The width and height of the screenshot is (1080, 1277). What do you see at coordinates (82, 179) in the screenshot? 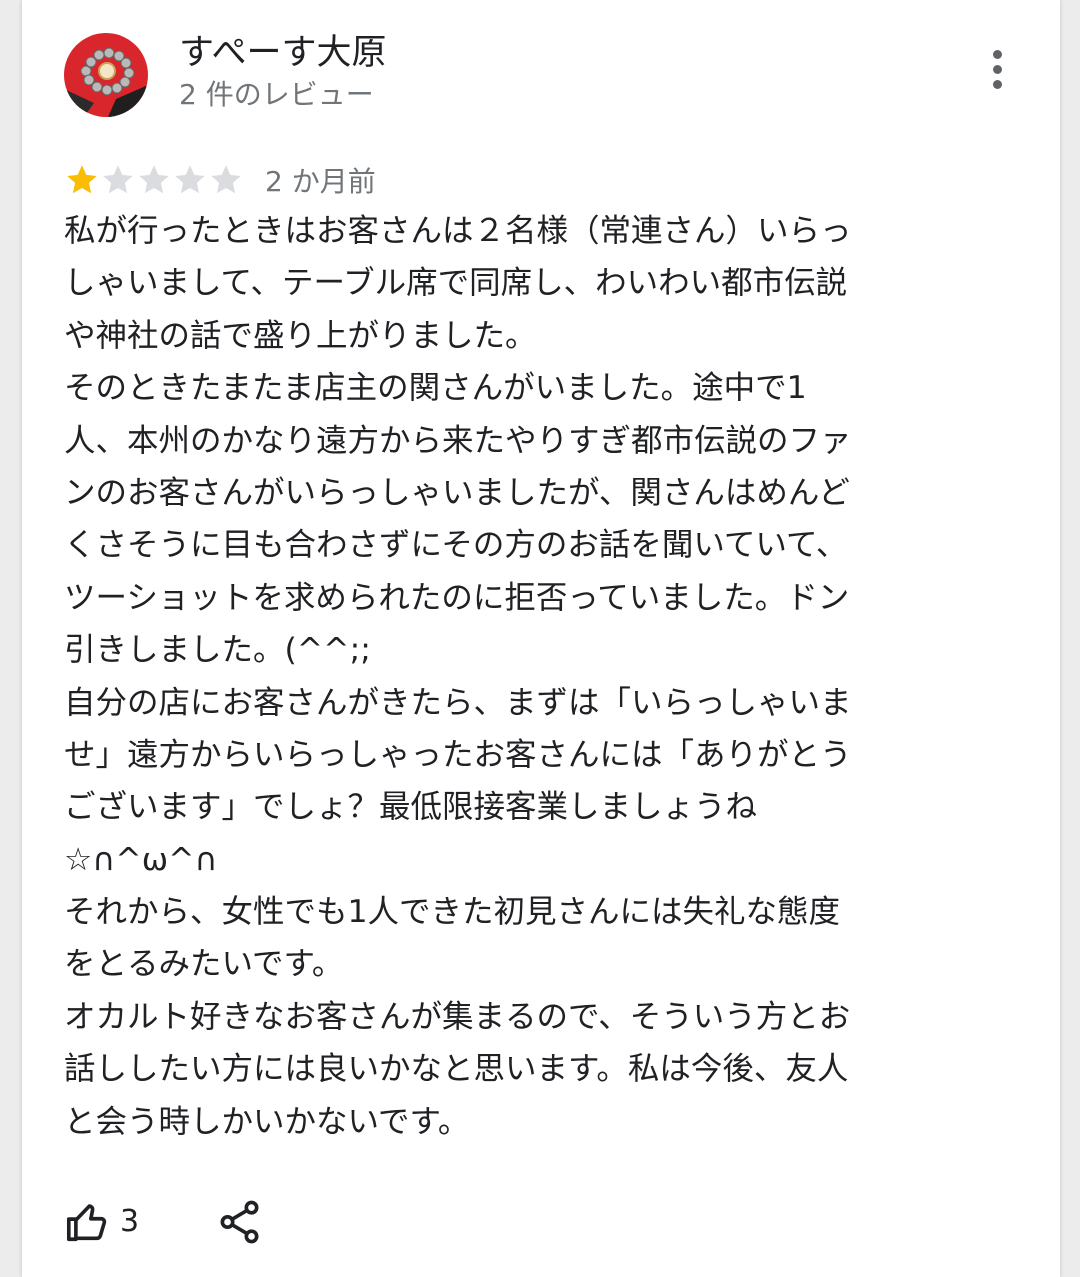
I see `star-filled-icon` at bounding box center [82, 179].